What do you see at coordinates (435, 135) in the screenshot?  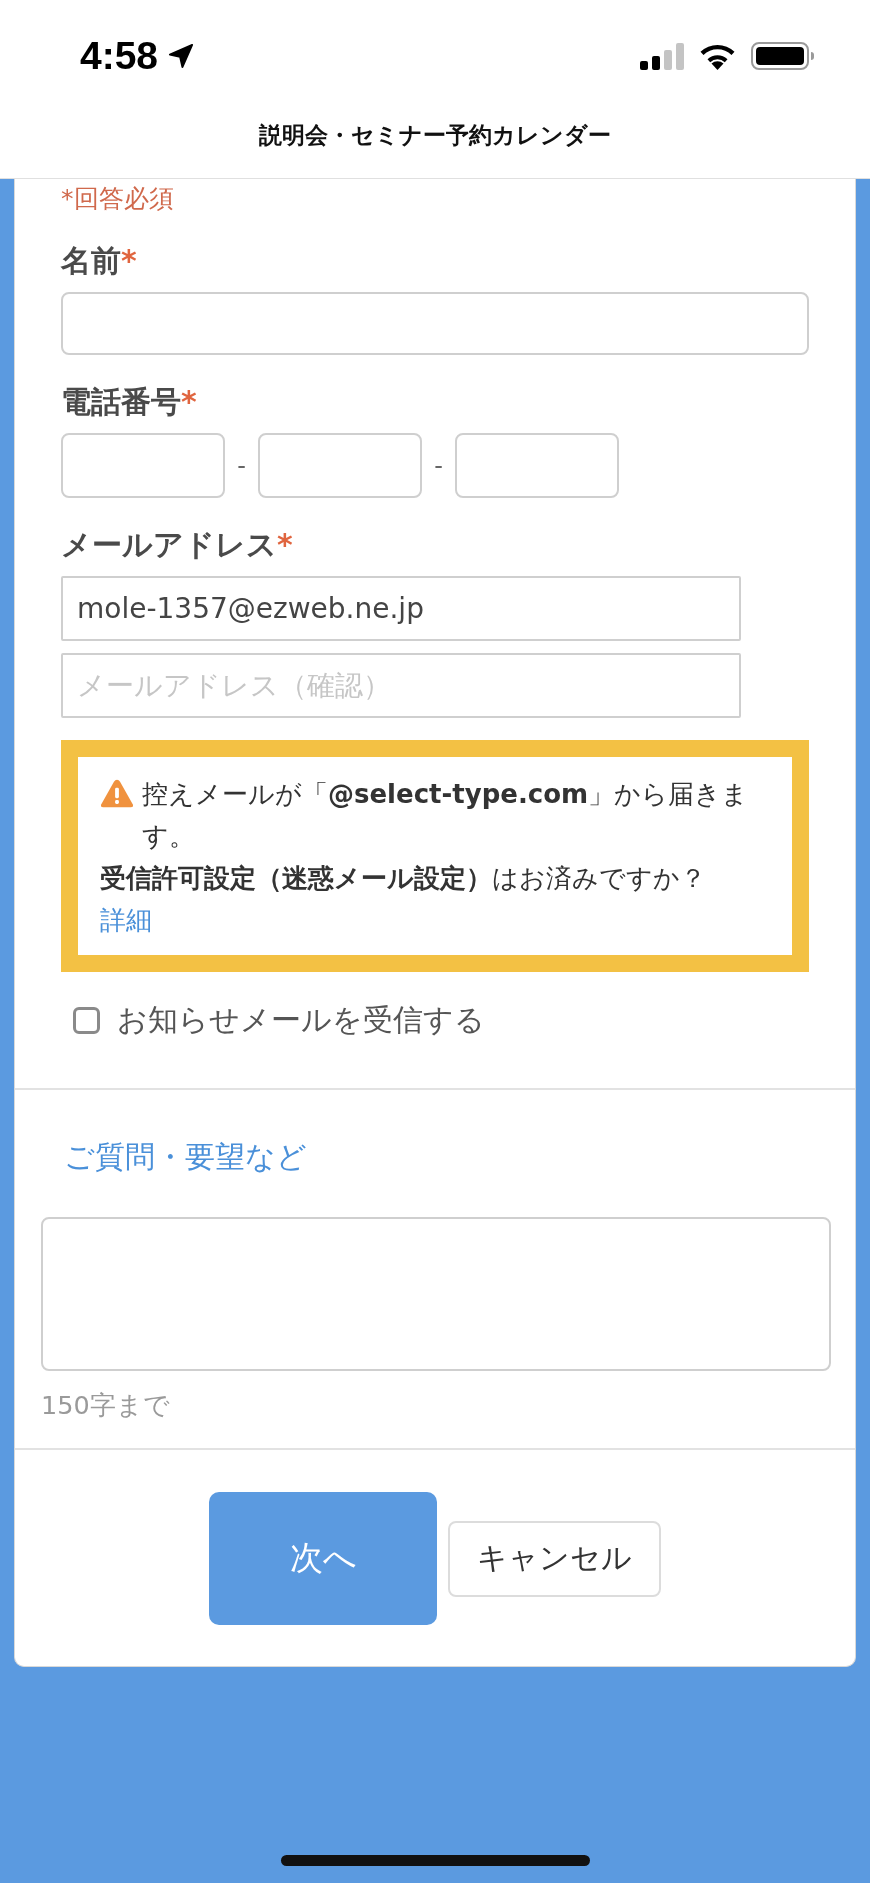 I see `page-title: 説明会・セミナー予約カレンダー` at bounding box center [435, 135].